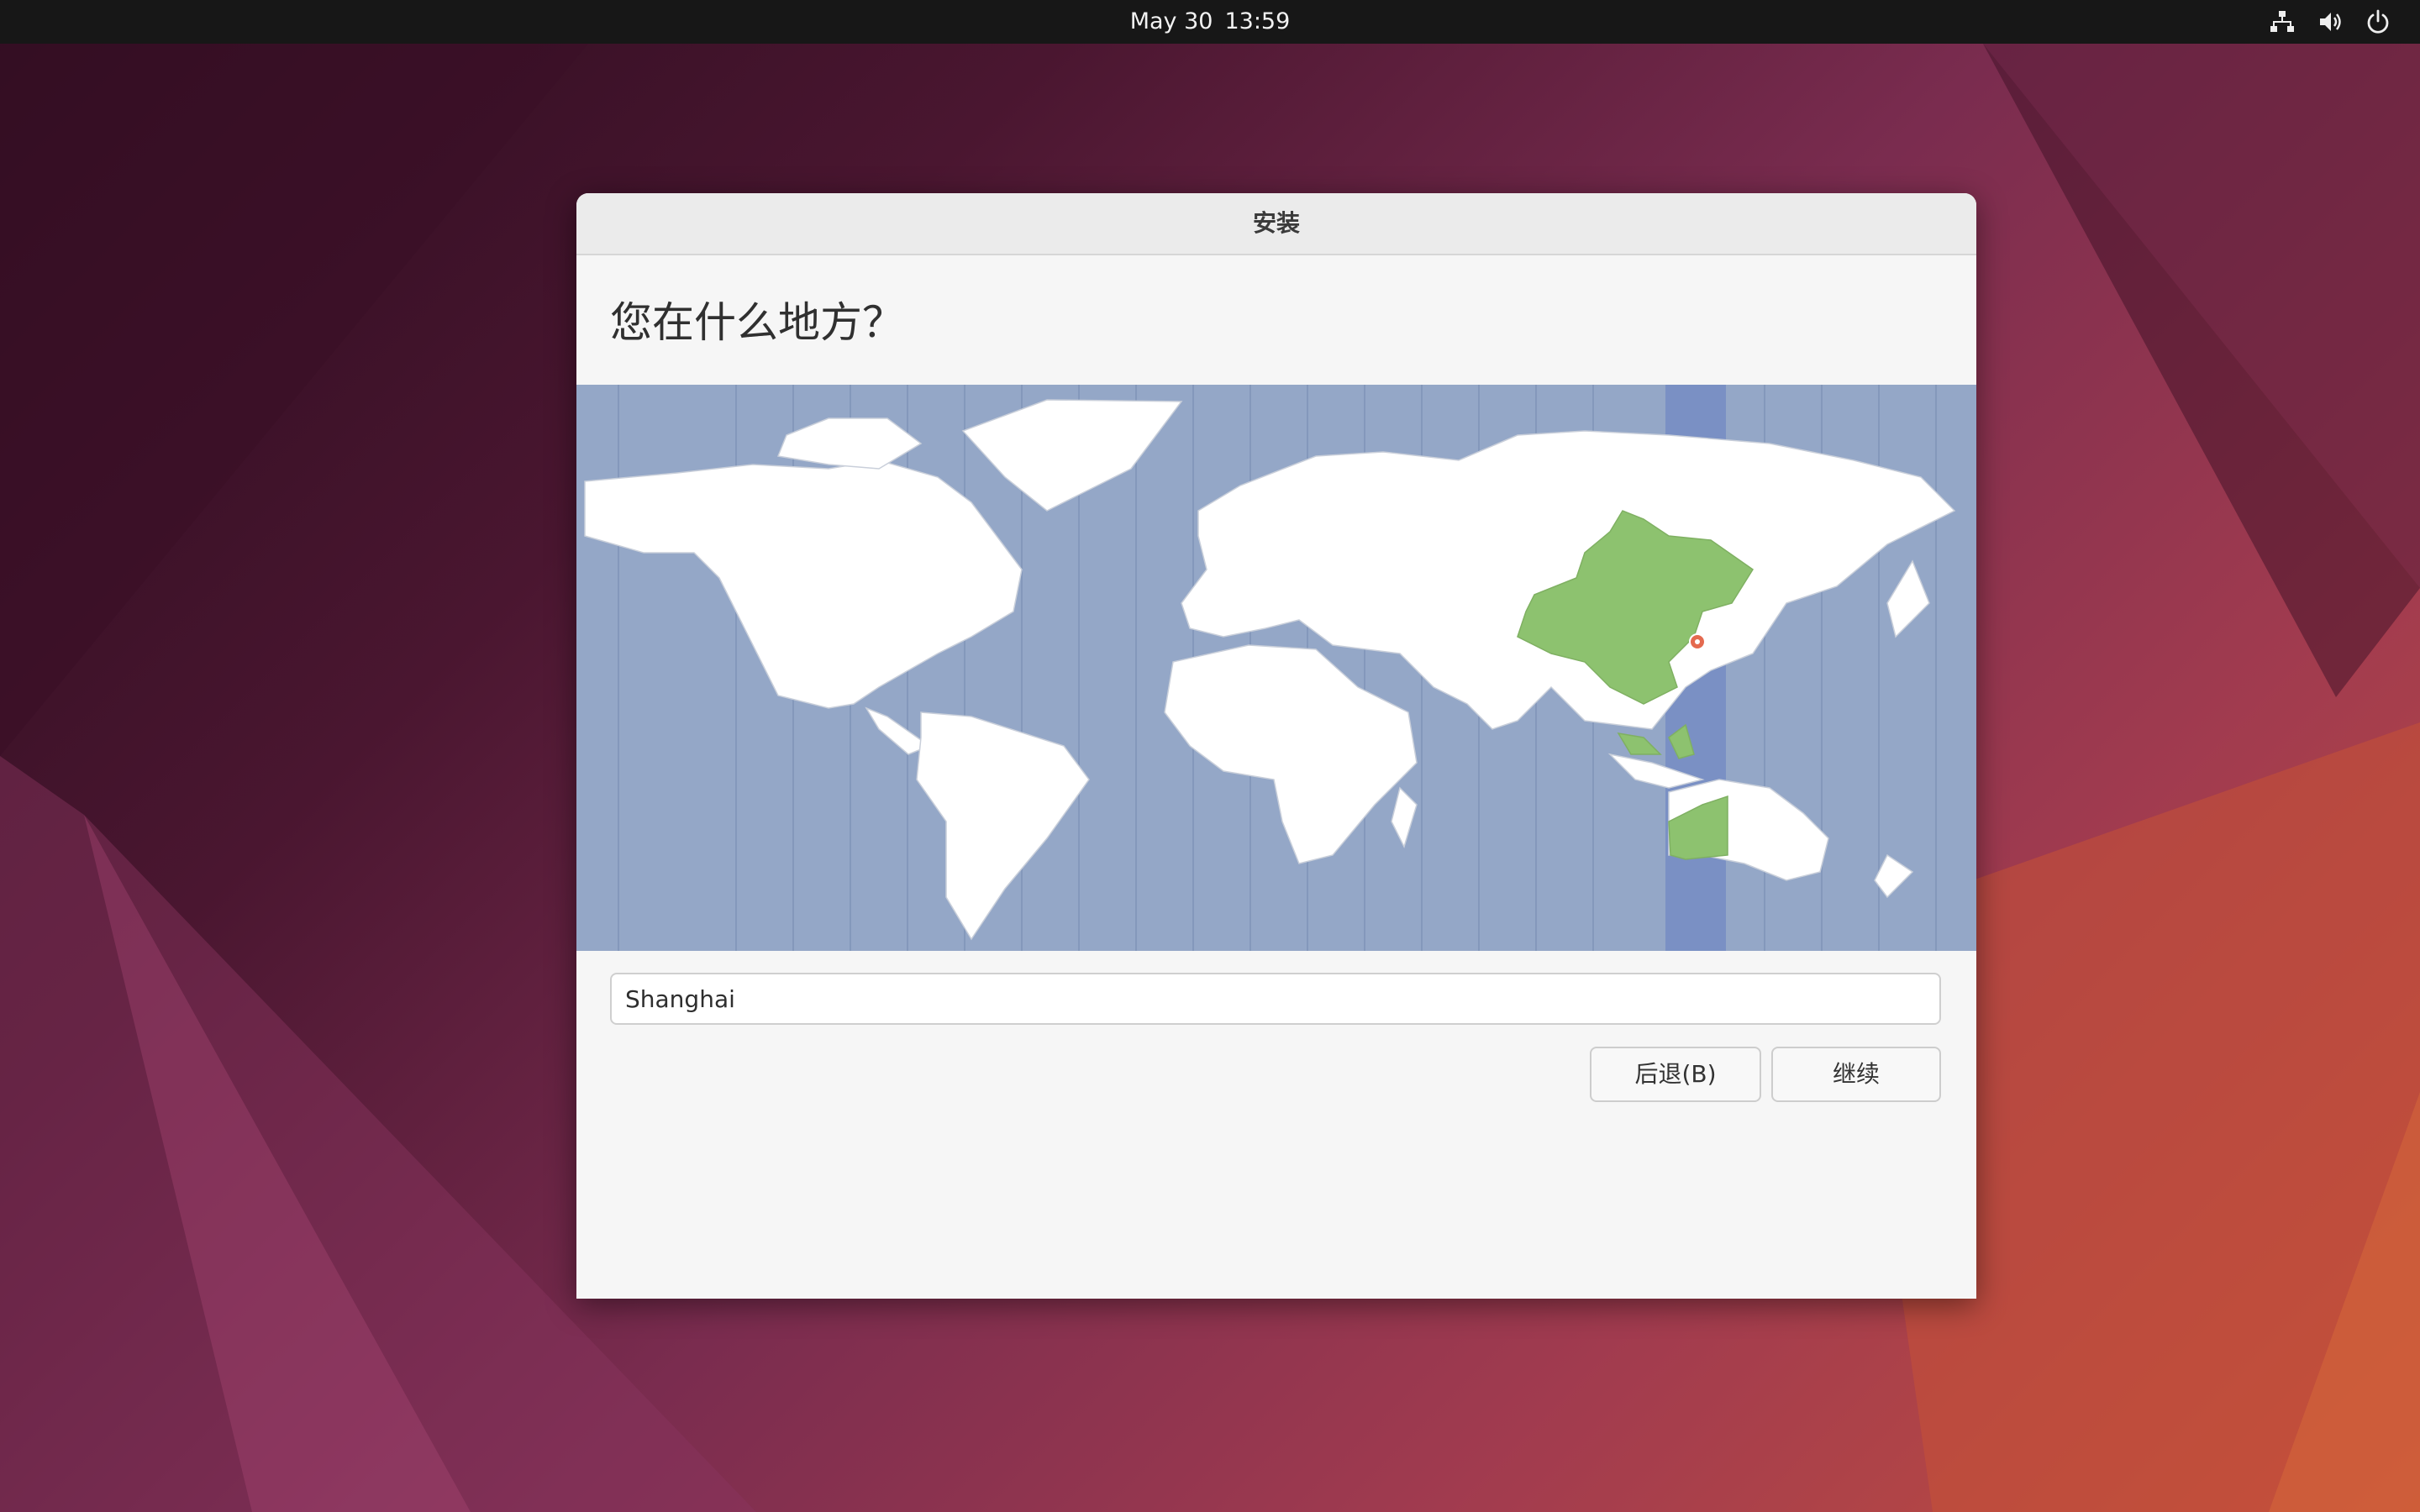 Image resolution: width=2420 pixels, height=1512 pixels. I want to click on location-input, so click(1275, 999).